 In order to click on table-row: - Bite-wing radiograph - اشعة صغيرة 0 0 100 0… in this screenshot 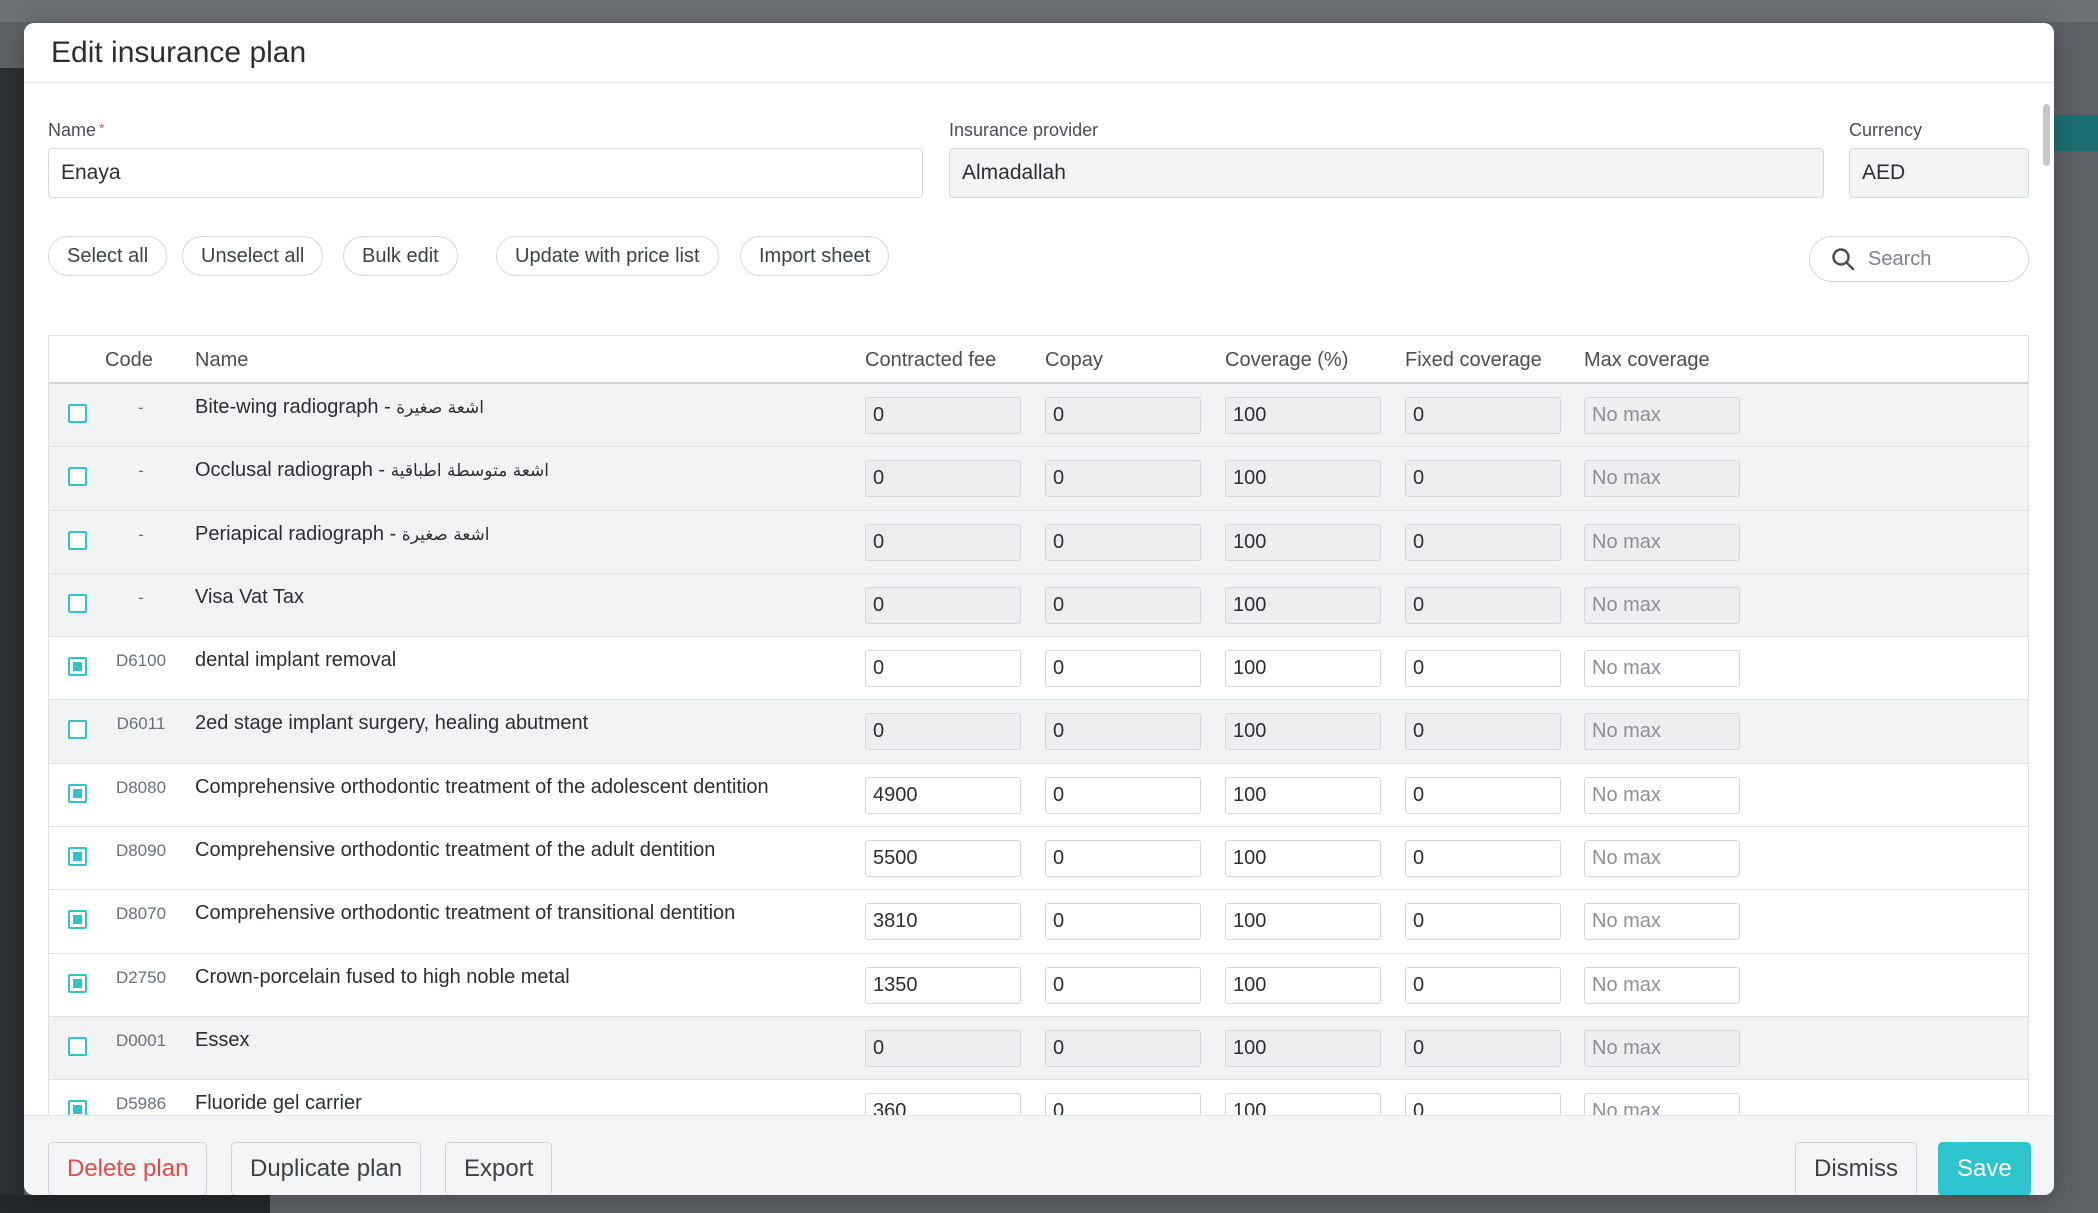, I will do `click(1038, 416)`.